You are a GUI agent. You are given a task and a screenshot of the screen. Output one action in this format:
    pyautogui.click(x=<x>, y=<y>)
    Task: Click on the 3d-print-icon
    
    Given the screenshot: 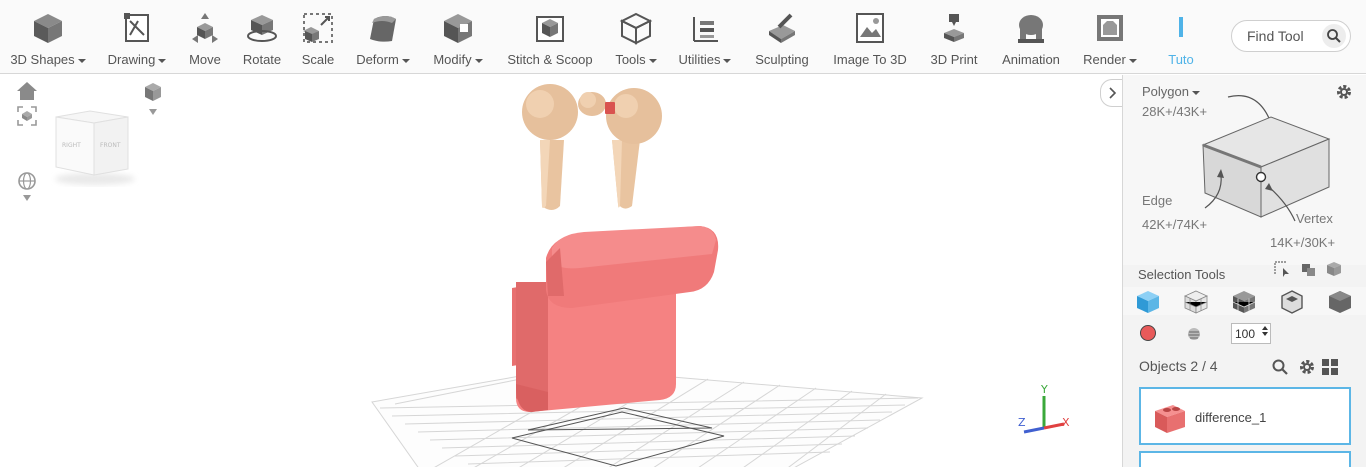 What is the action you would take?
    pyautogui.click(x=954, y=28)
    